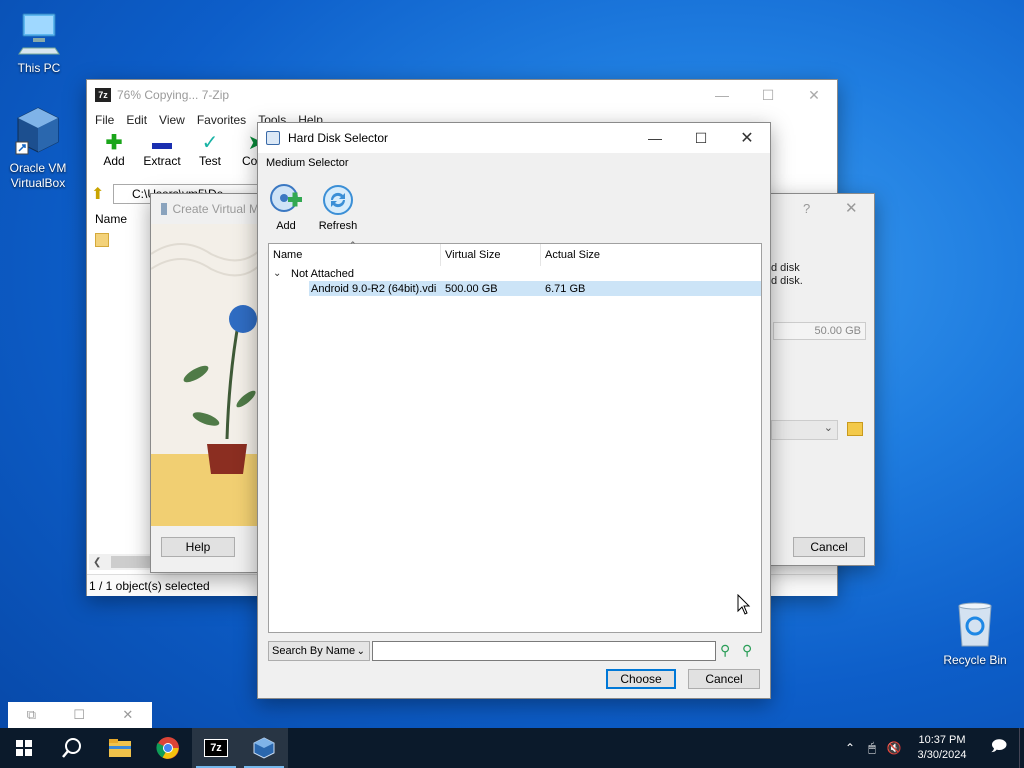 Image resolution: width=1024 pixels, height=768 pixels. I want to click on taskbar: 7z ⌃ 🖱 🔇 10:37 PM 3/30/2024 🗩, so click(512, 748).